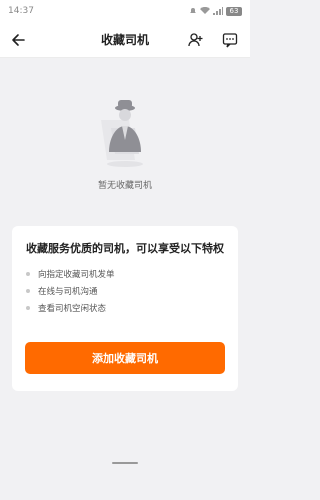 This screenshot has height=500, width=320. What do you see at coordinates (125, 273) in the screenshot?
I see `list-item: 向指定收藏司机发单` at bounding box center [125, 273].